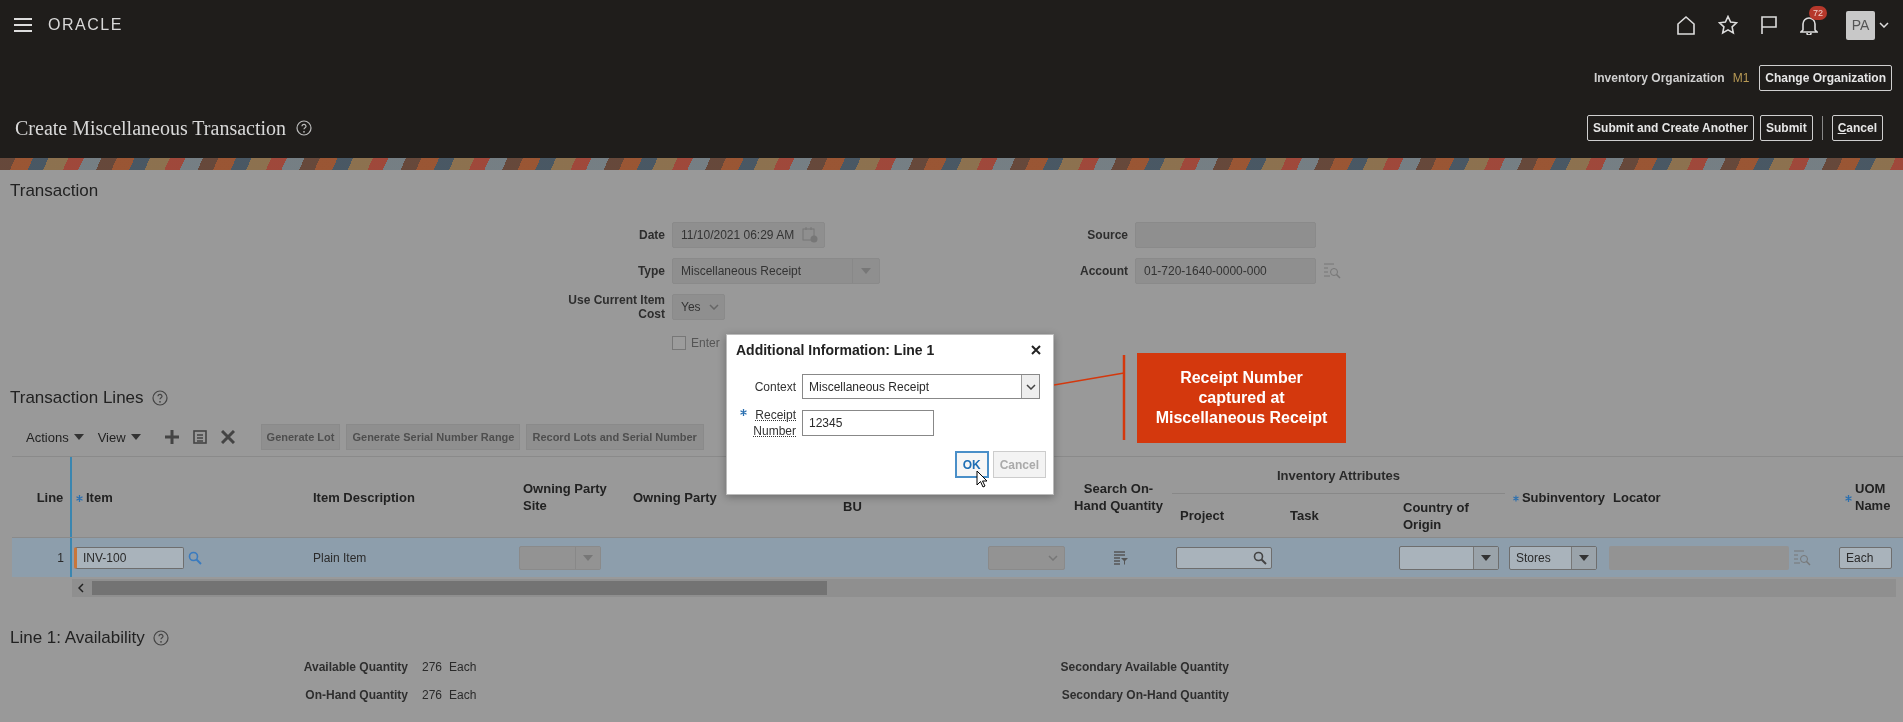 This screenshot has height=722, width=1903. I want to click on field-label: On-Hand Quantity, so click(356, 695).